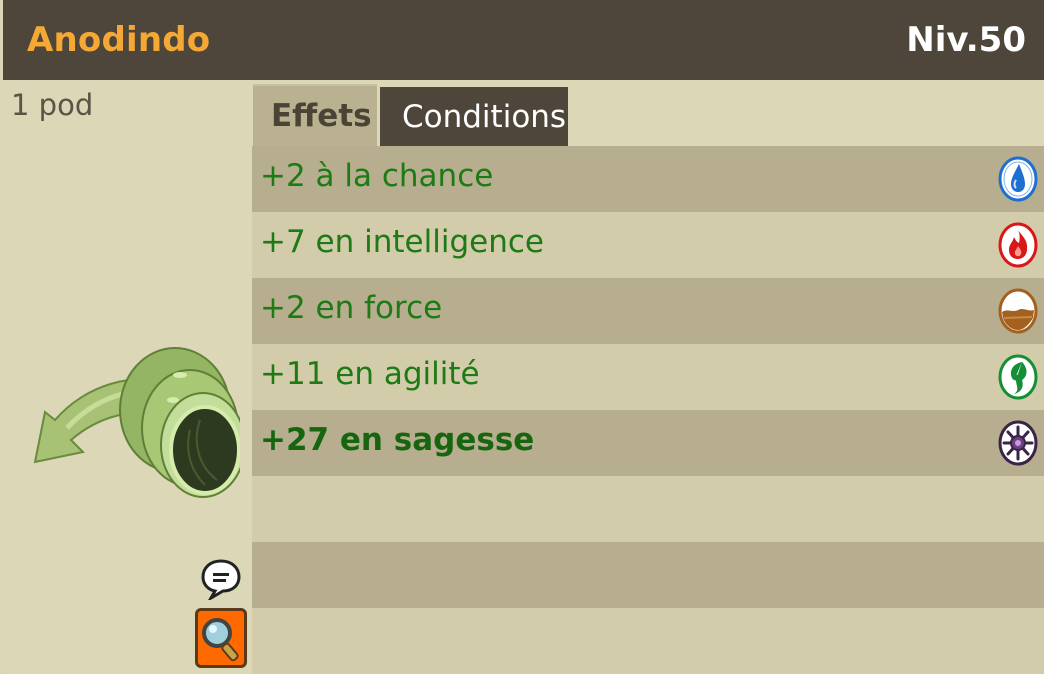 The image size is (1044, 674). I want to click on effect-row: +2 à la chance, so click(648, 179).